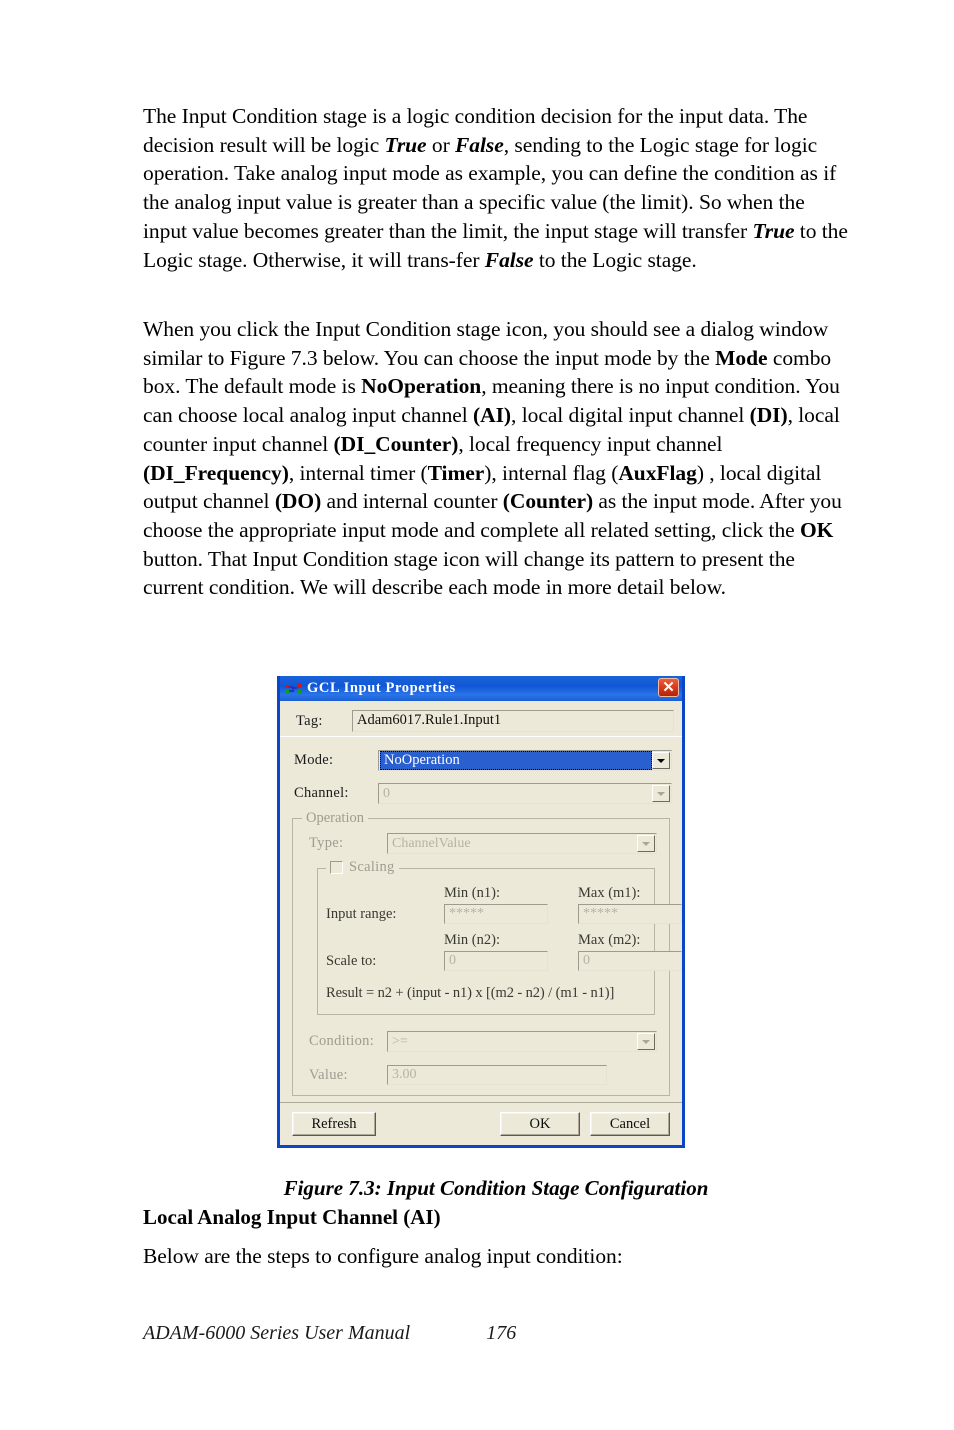 The height and width of the screenshot is (1430, 954). What do you see at coordinates (522, 1041) in the screenshot?
I see `condition-combobox: >=` at bounding box center [522, 1041].